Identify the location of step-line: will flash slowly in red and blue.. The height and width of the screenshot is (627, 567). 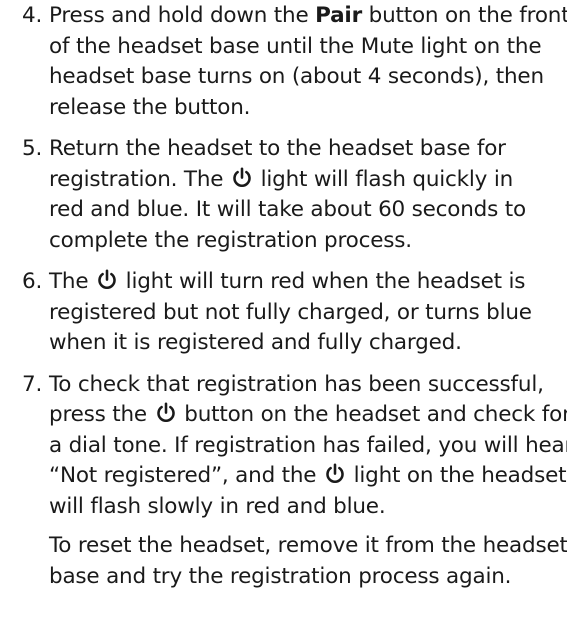
(217, 506).